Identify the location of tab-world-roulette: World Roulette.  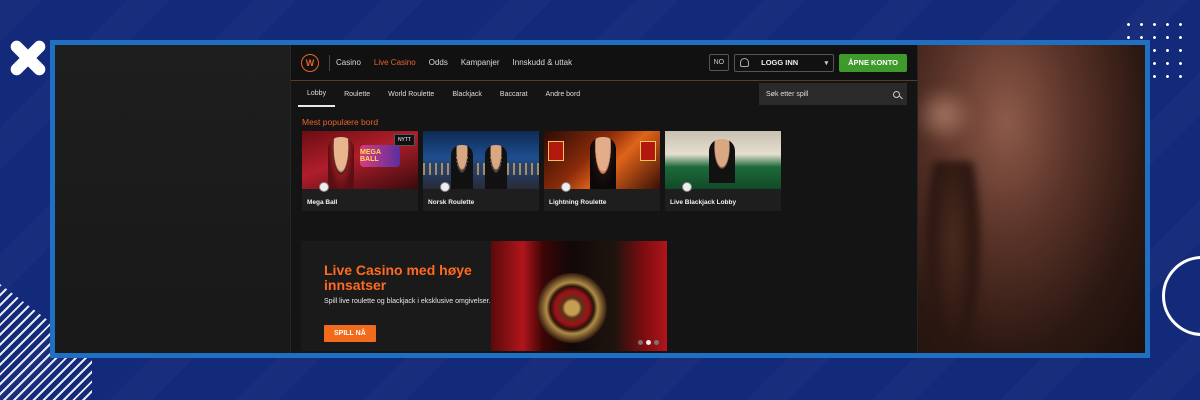
(411, 94).